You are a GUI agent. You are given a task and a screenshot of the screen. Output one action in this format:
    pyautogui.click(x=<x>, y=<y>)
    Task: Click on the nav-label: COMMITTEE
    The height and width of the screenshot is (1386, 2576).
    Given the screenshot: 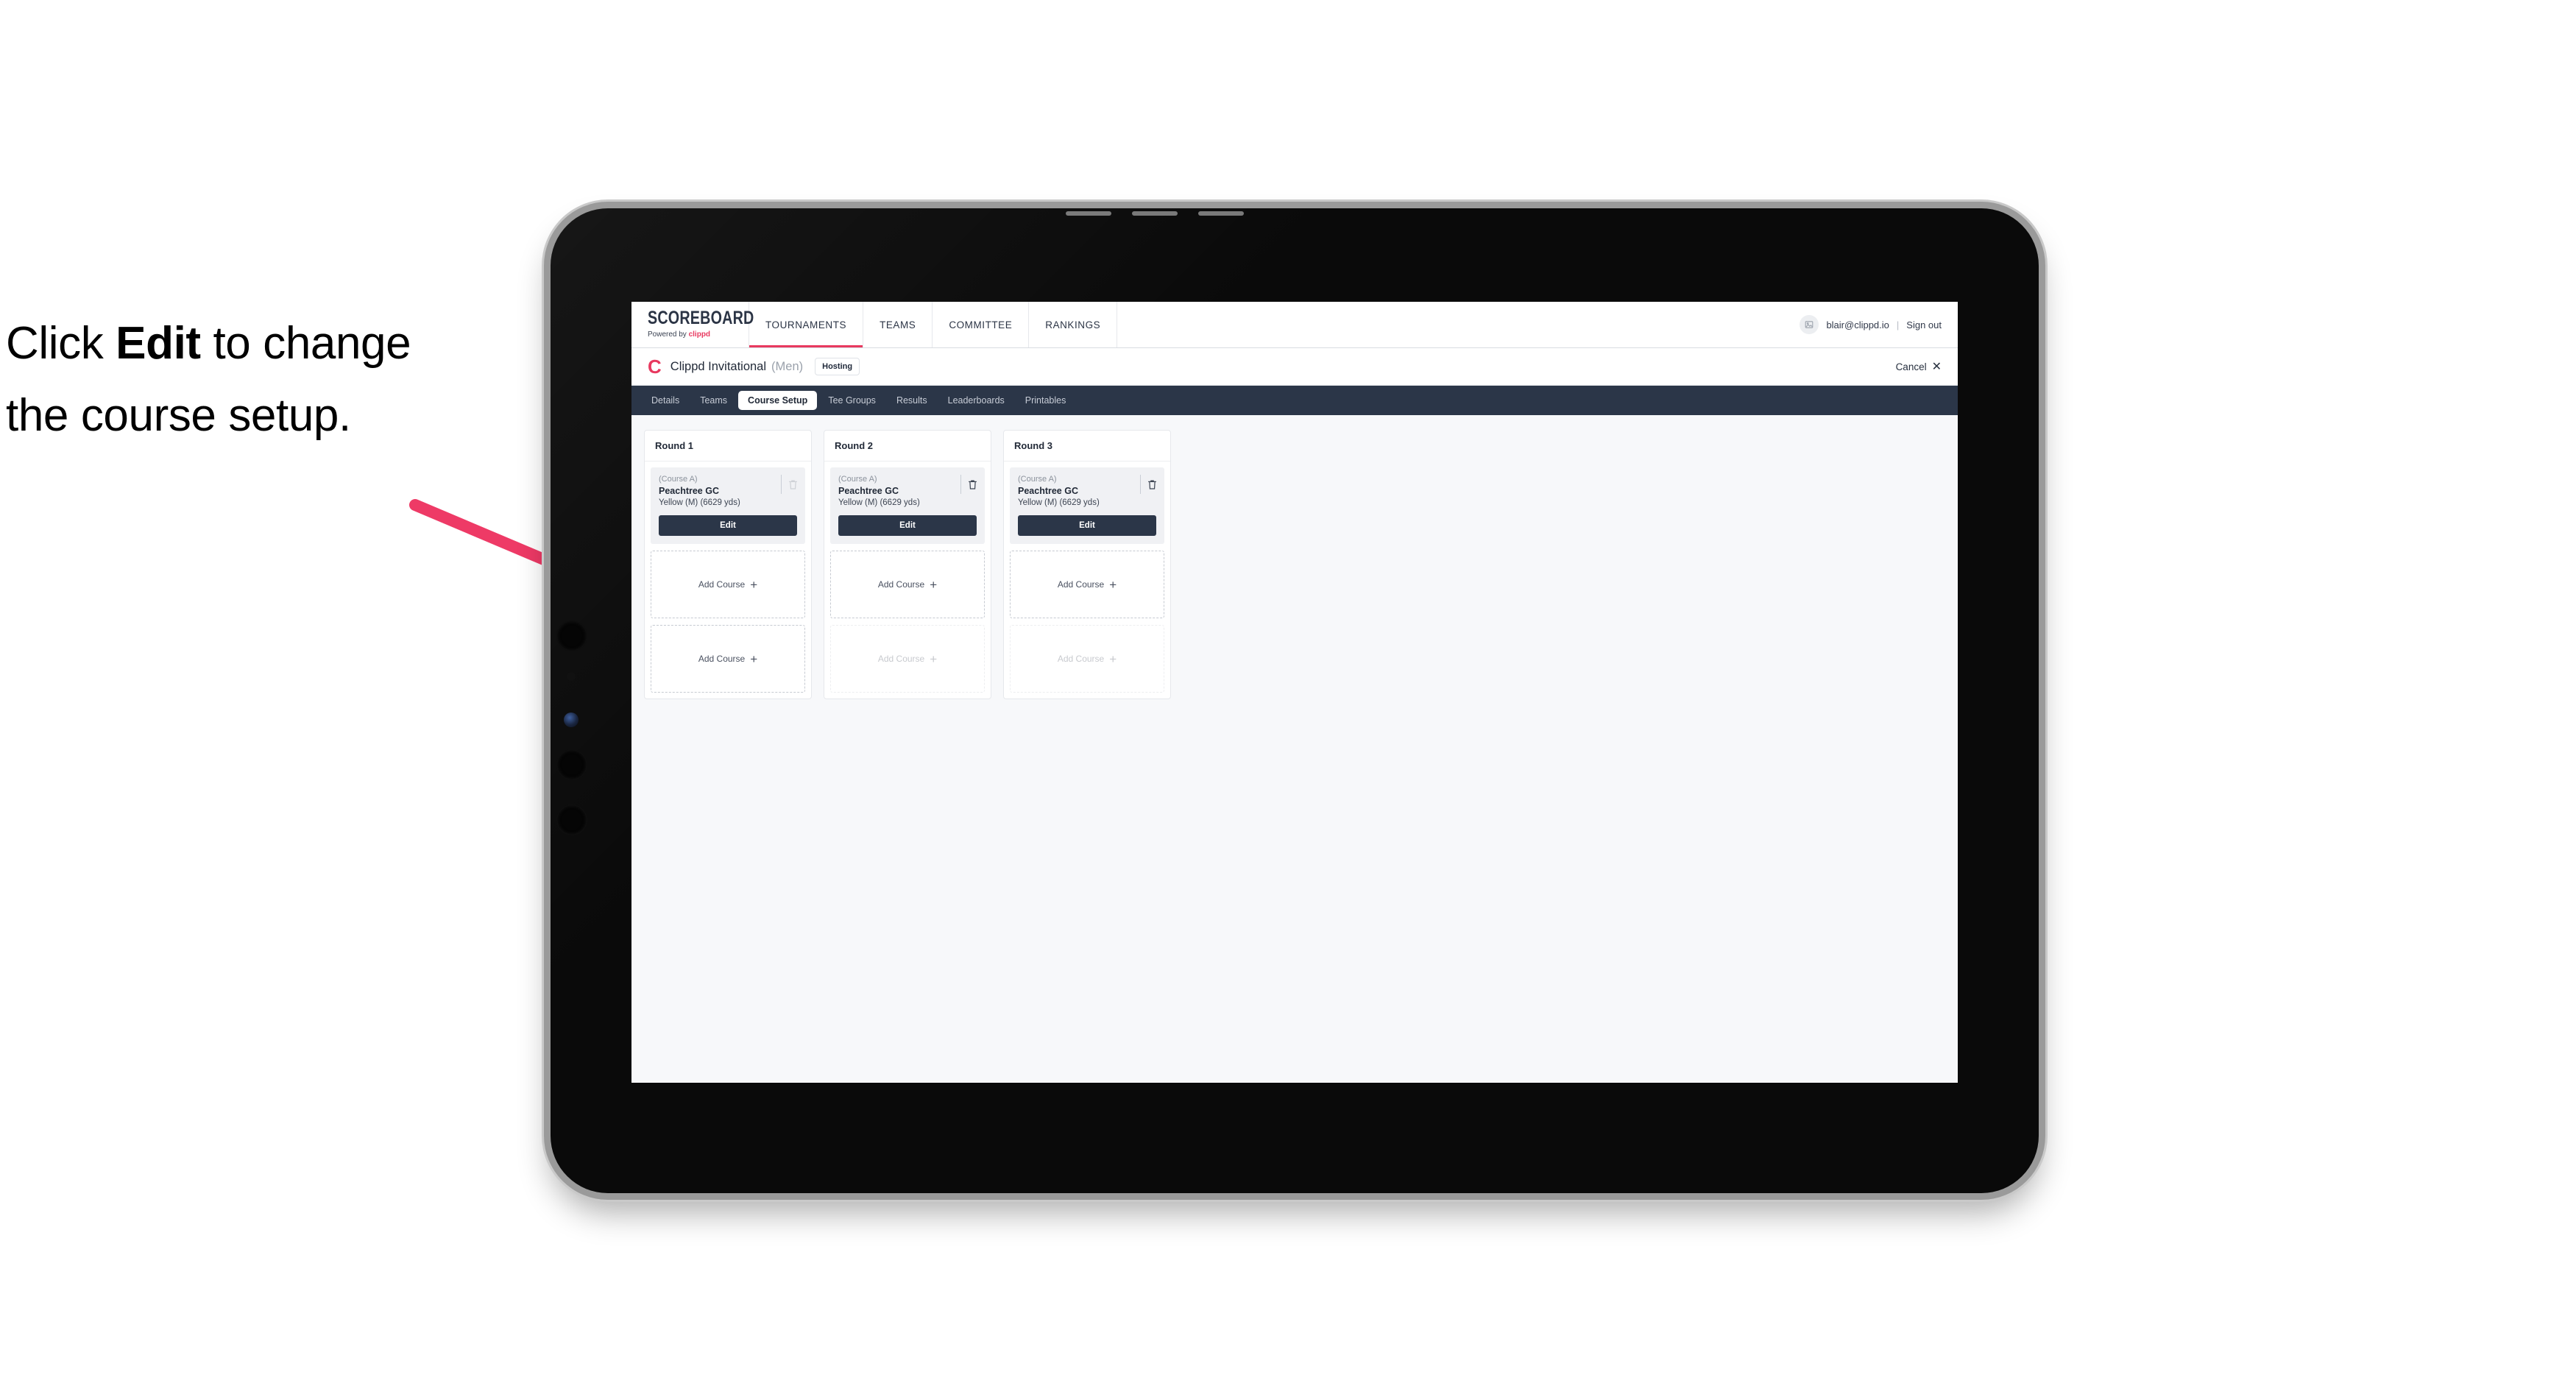 What is the action you would take?
    pyautogui.click(x=981, y=324)
    